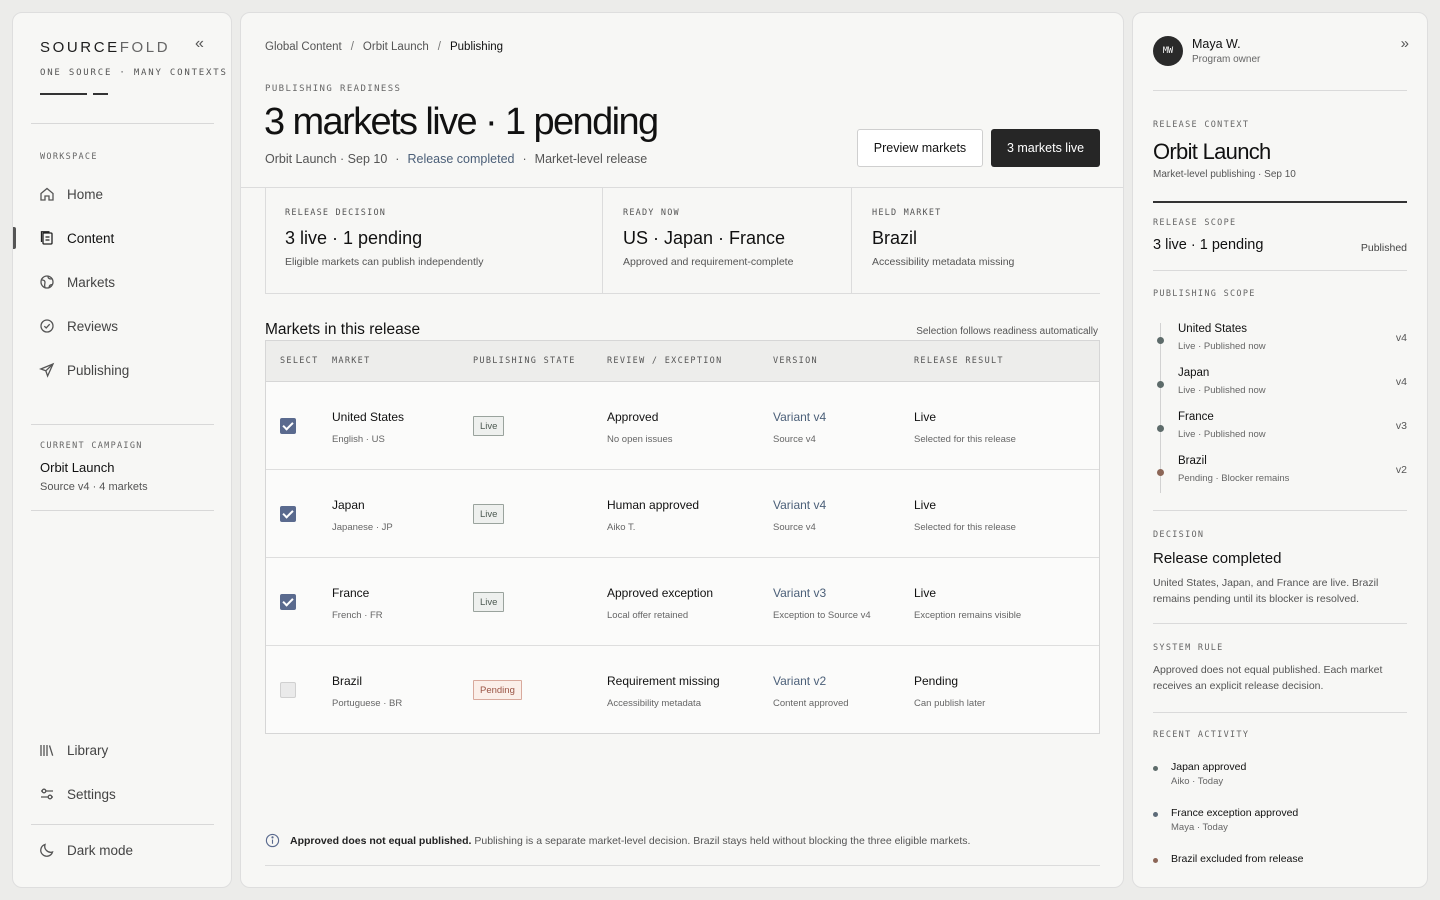 The image size is (1440, 900). Describe the element at coordinates (122, 326) in the screenshot. I see `nav-reviews: Reviews` at that location.